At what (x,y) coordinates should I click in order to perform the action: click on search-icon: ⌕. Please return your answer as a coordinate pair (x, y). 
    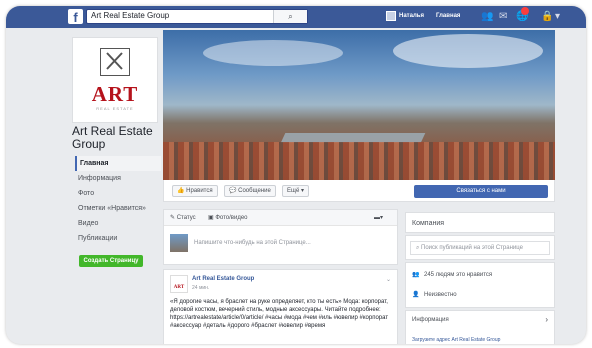
    Looking at the image, I should click on (290, 16).